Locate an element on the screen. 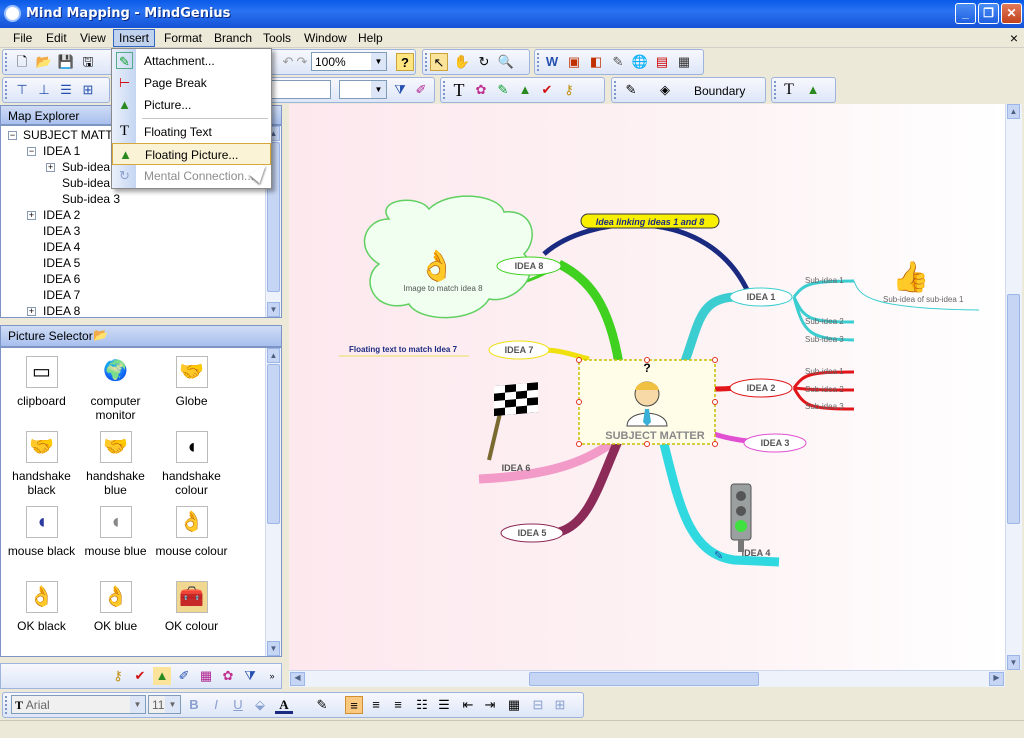  check-icon: ✔ is located at coordinates (140, 676).